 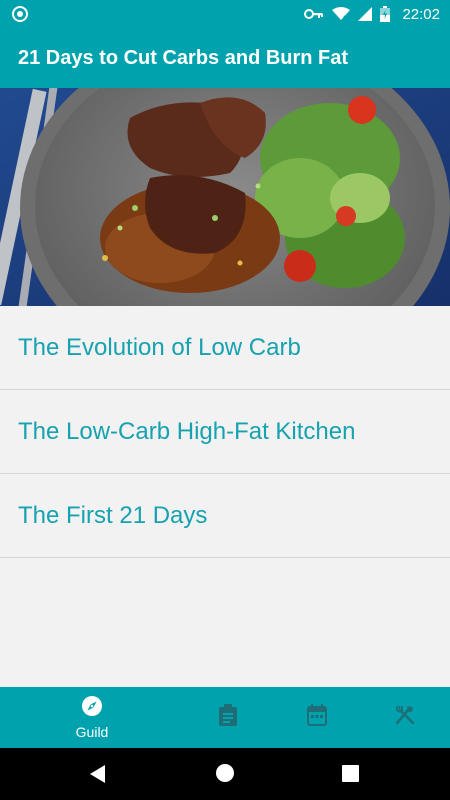 What do you see at coordinates (421, 14) in the screenshot?
I see `status-time: 22:02` at bounding box center [421, 14].